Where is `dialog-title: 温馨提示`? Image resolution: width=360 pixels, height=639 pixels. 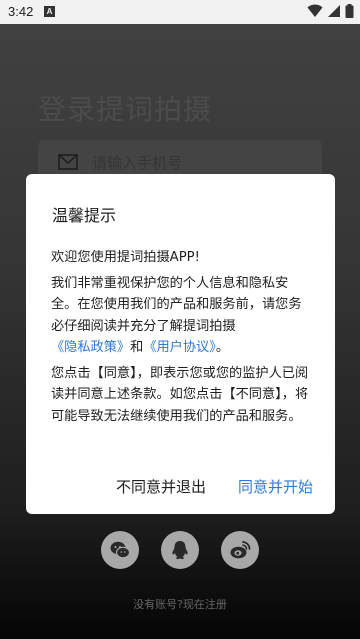 dialog-title: 温馨提示 is located at coordinates (84, 215).